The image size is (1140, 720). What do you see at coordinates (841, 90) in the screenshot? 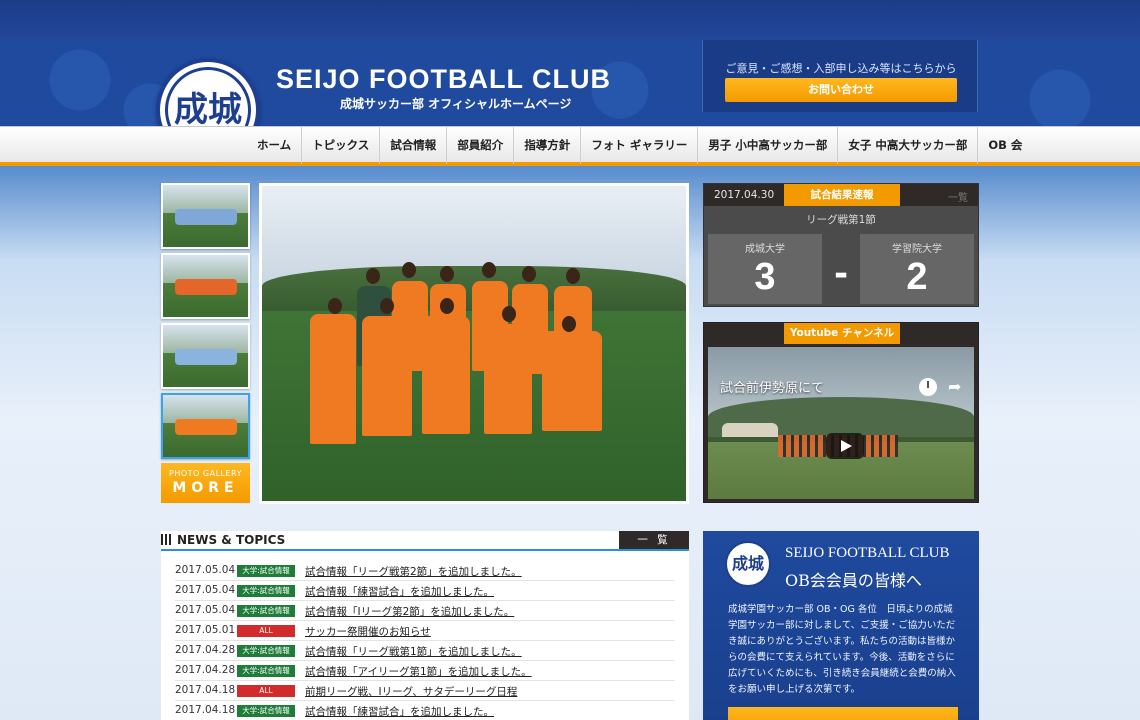
I see `contact-button: お問い合わせ` at bounding box center [841, 90].